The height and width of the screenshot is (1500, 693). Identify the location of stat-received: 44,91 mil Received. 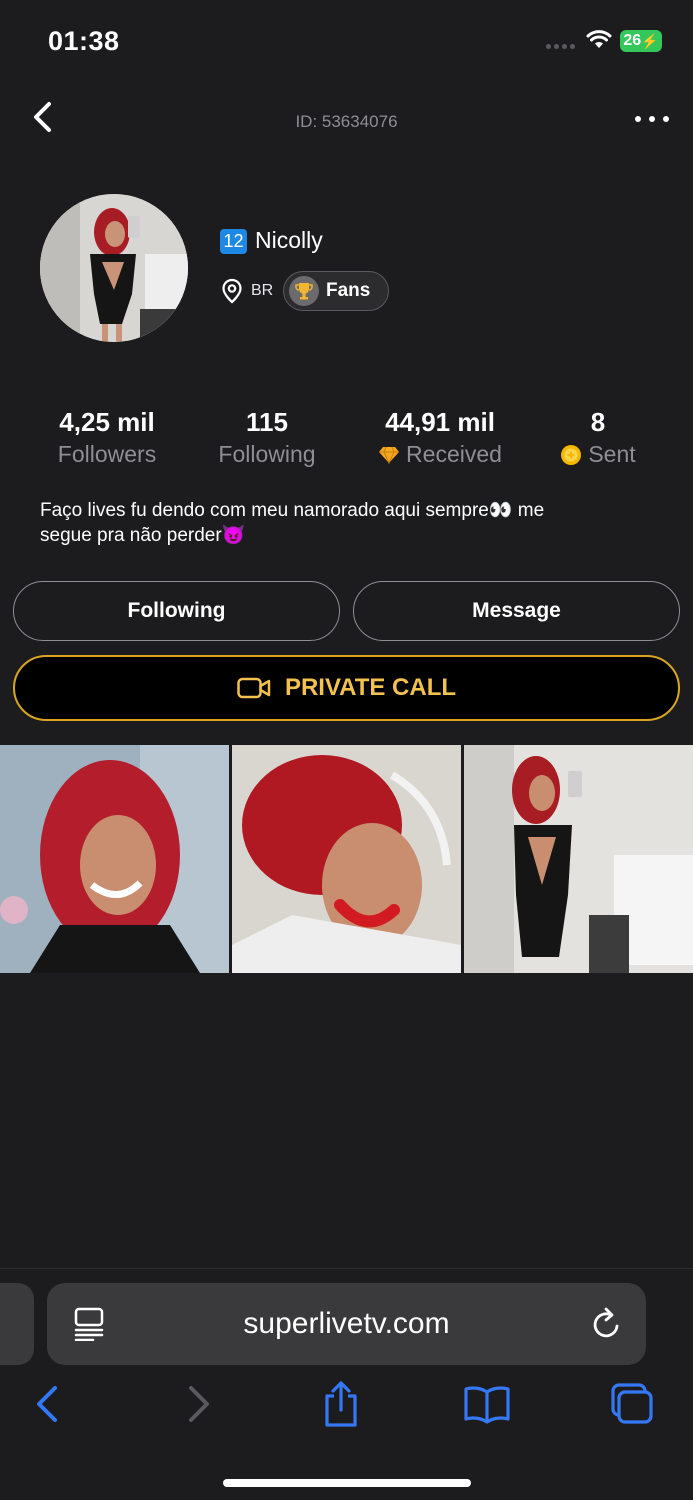
(440, 437).